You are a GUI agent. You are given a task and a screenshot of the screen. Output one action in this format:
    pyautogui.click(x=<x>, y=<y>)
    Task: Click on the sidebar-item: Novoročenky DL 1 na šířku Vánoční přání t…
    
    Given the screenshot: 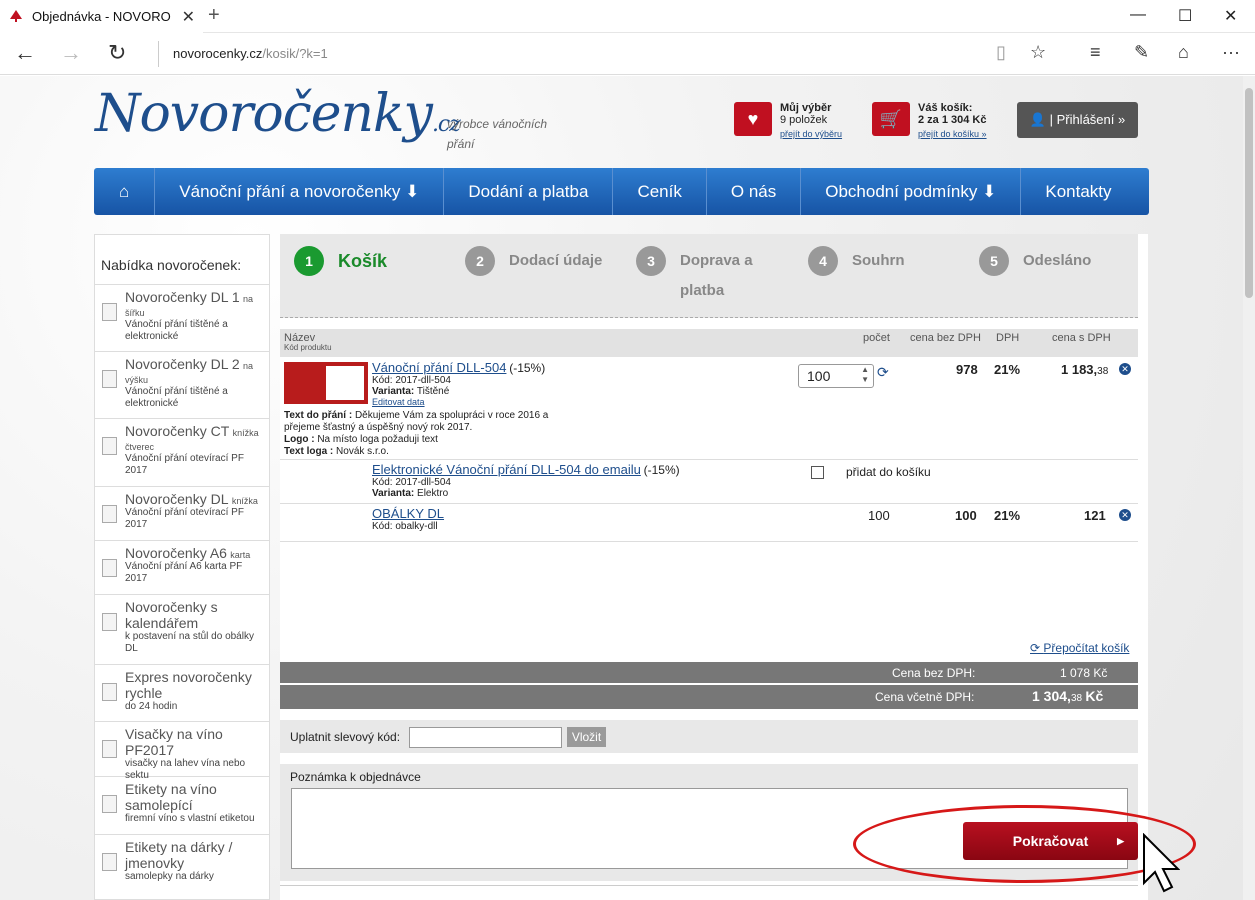 What is the action you would take?
    pyautogui.click(x=182, y=318)
    